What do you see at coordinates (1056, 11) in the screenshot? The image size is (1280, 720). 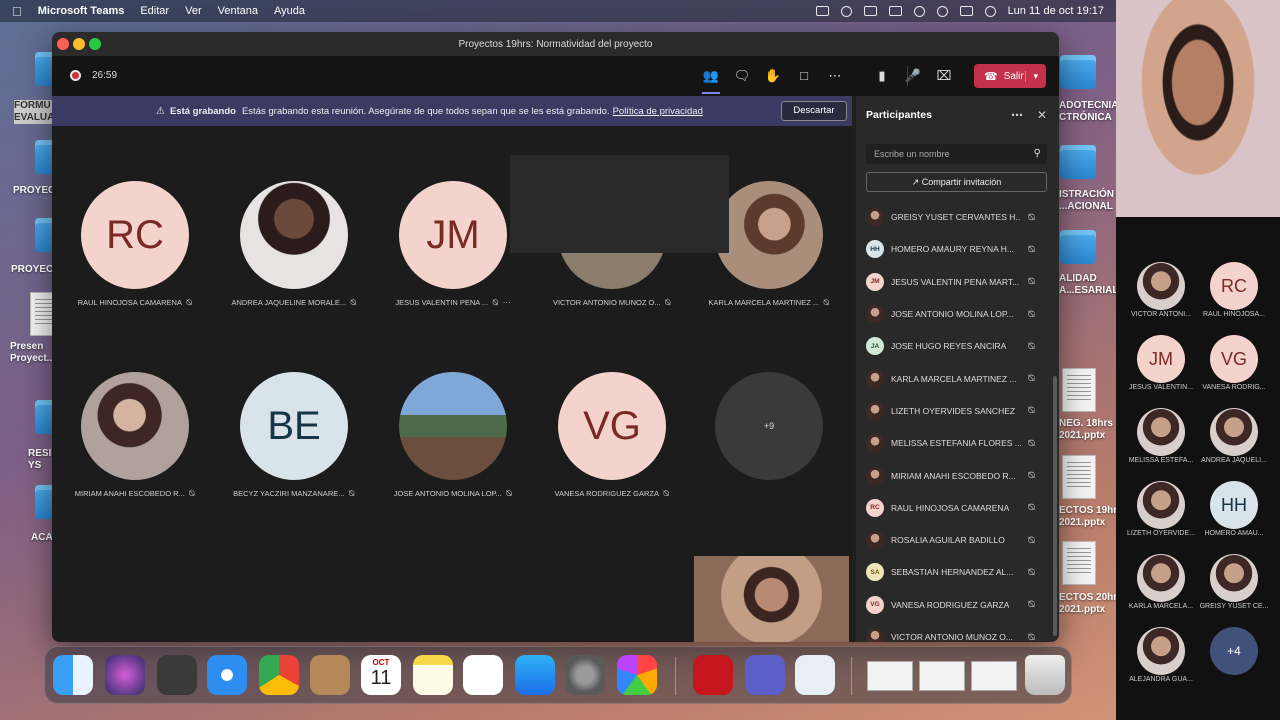 I see `menubar-datetime: Lun 11 de oct 19:17` at bounding box center [1056, 11].